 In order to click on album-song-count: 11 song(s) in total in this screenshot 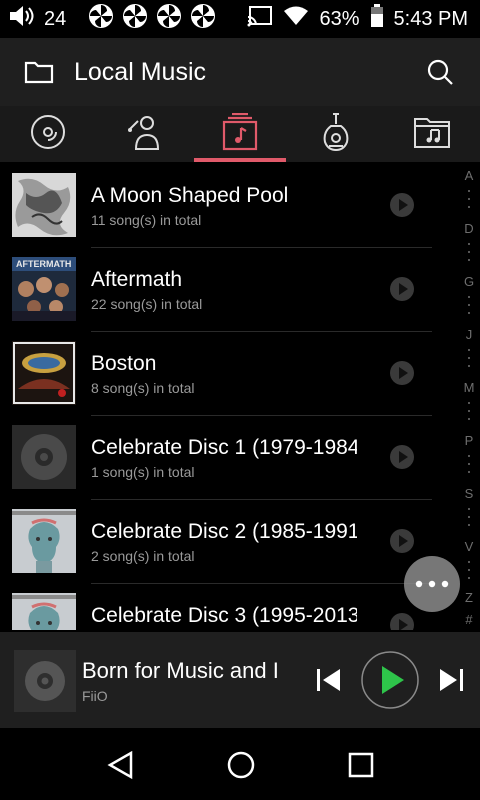, I will do `click(146, 220)`.